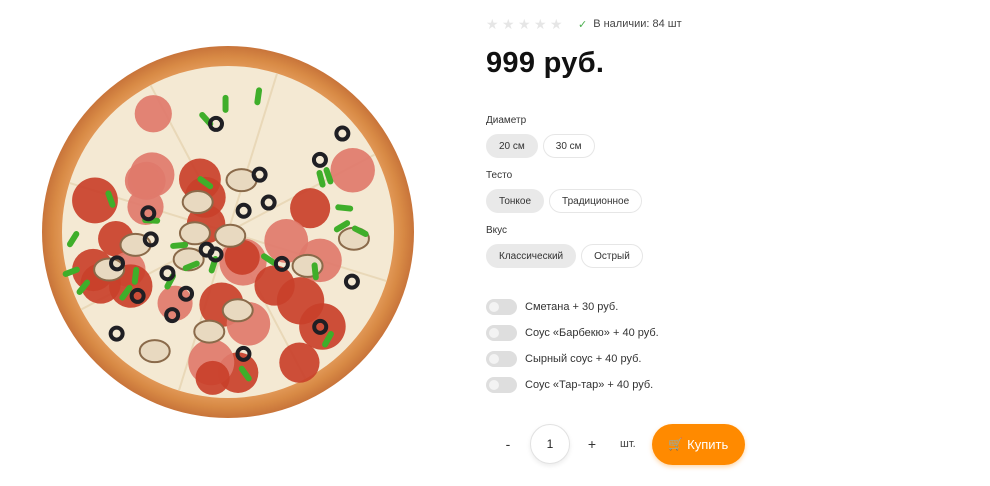 The height and width of the screenshot is (486, 990). Describe the element at coordinates (499, 175) in the screenshot. I see `dough-label: Тесто` at that location.